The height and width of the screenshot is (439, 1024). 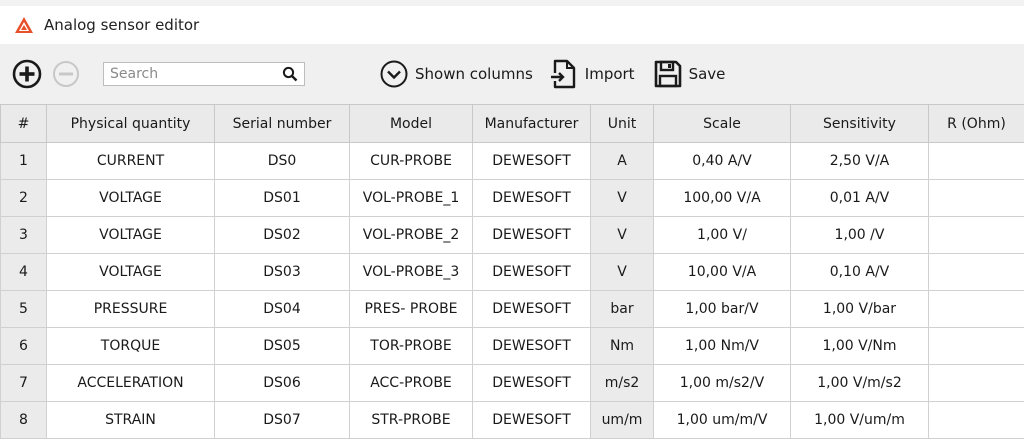 What do you see at coordinates (622, 161) in the screenshot?
I see `unit-cell: A` at bounding box center [622, 161].